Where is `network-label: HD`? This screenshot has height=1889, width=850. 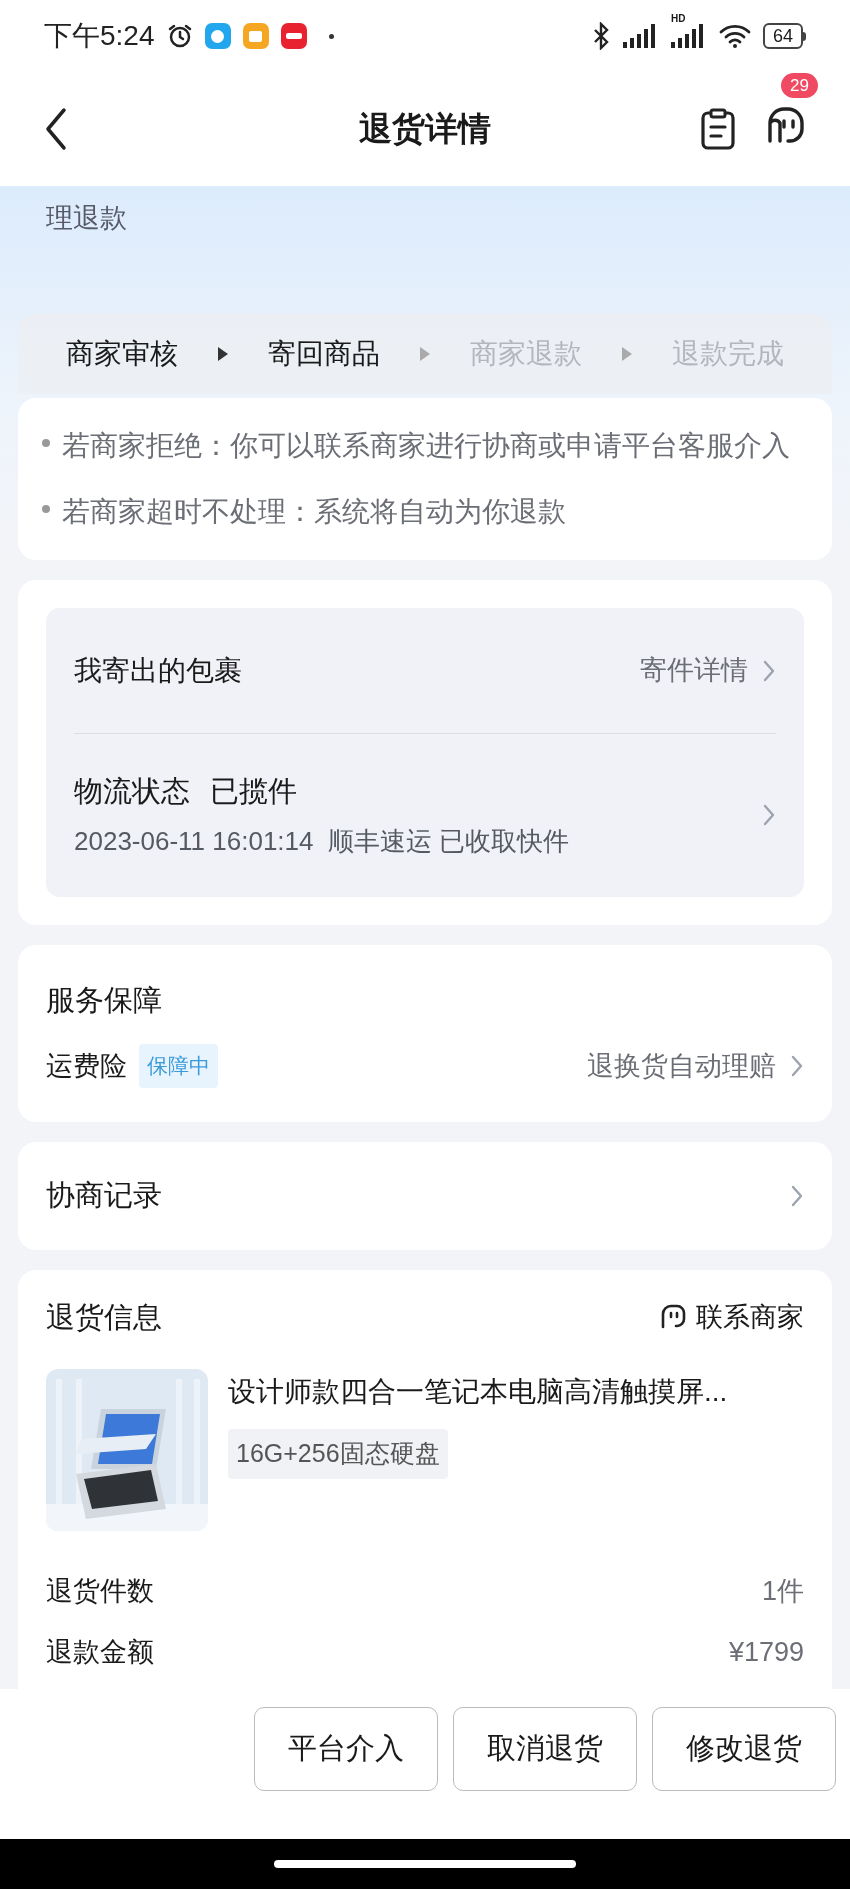
network-label: HD is located at coordinates (678, 19).